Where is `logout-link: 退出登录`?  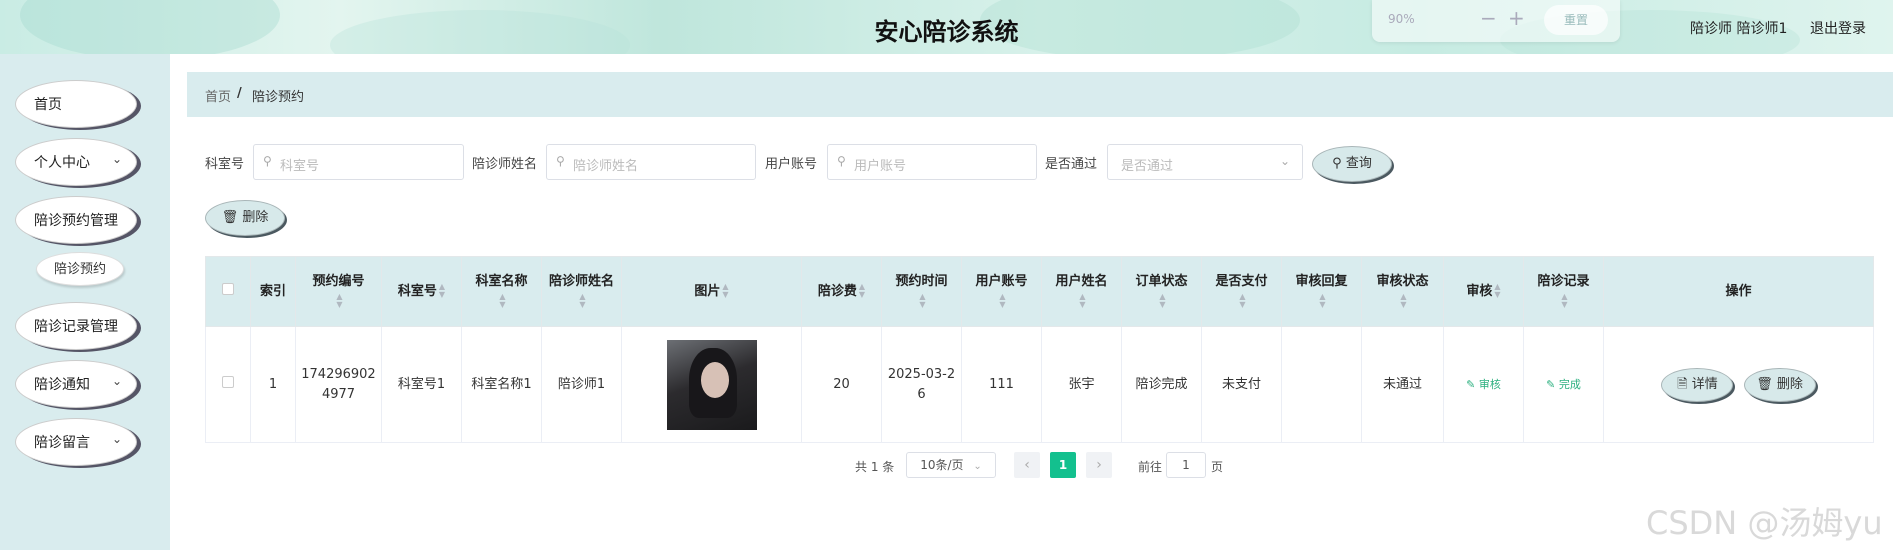 logout-link: 退出登录 is located at coordinates (1838, 28).